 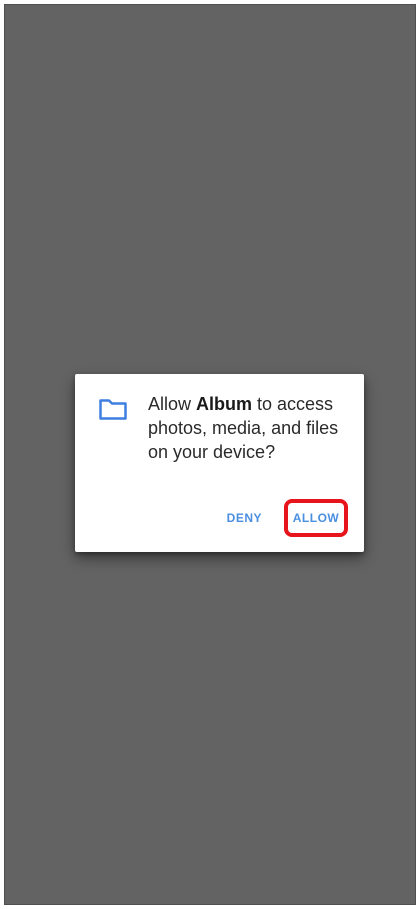 I want to click on folder-icon, so click(x=113, y=409).